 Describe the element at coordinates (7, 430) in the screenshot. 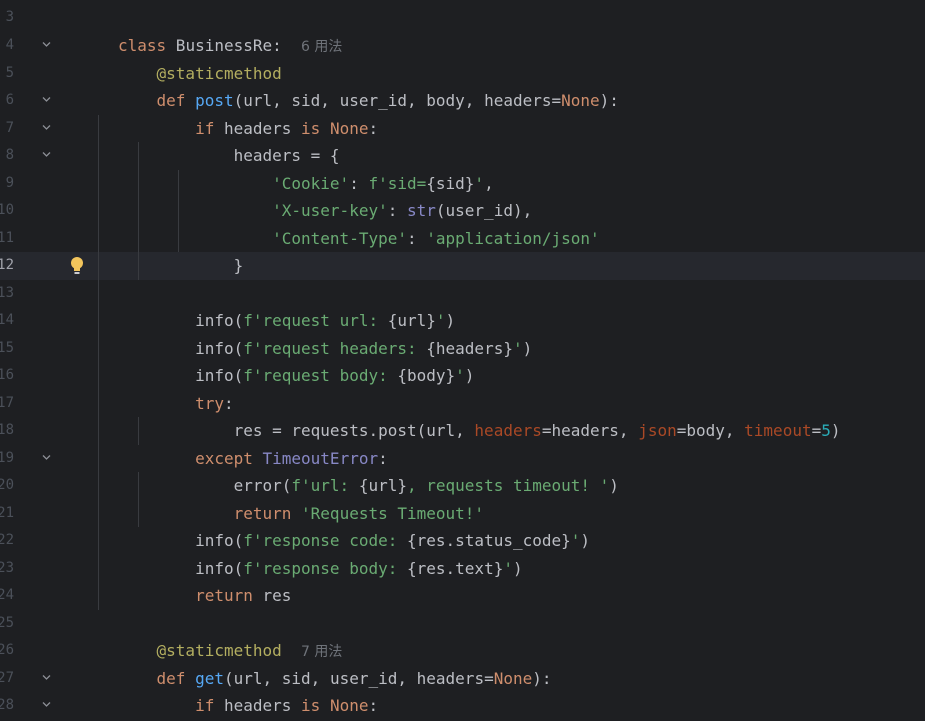

I see `line-number: 18` at that location.